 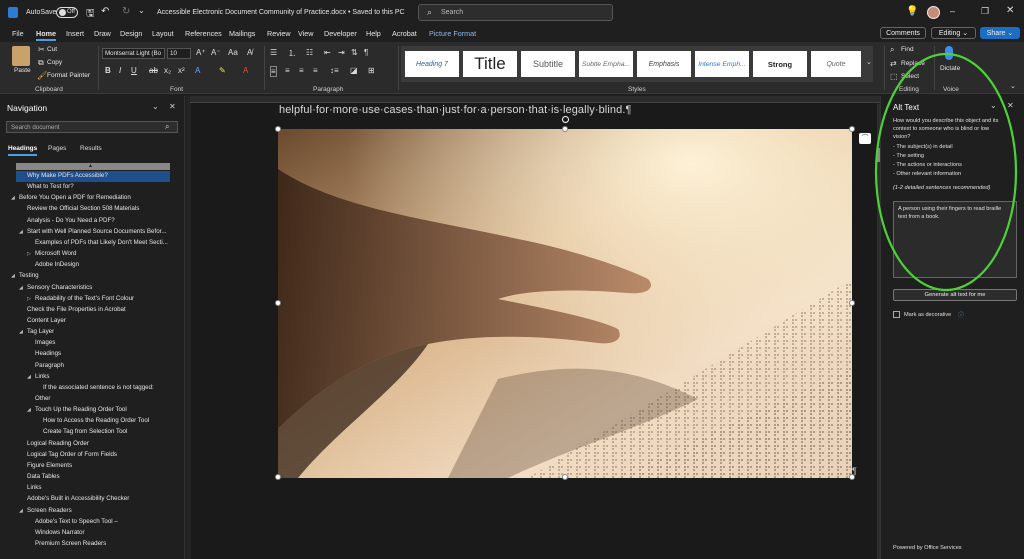 What do you see at coordinates (76, 521) in the screenshot?
I see `nav-heading-item: Adobe's Text to Speech Tool –` at bounding box center [76, 521].